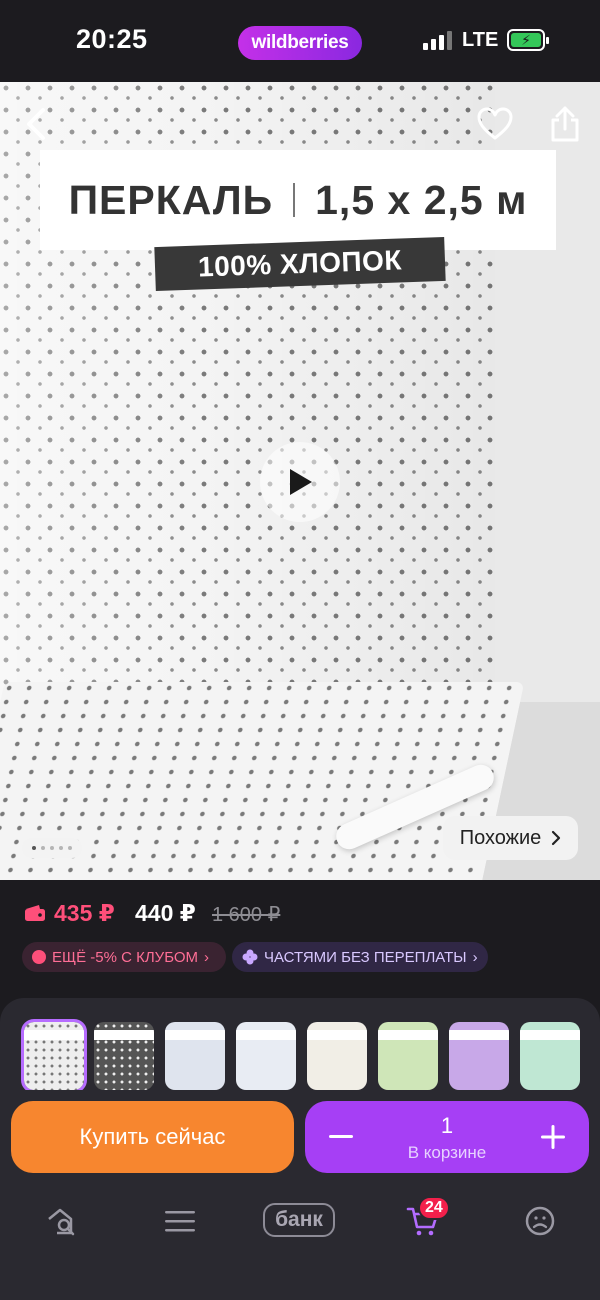 This screenshot has width=600, height=1300. What do you see at coordinates (112, 39) in the screenshot?
I see `status-time: 20:25` at bounding box center [112, 39].